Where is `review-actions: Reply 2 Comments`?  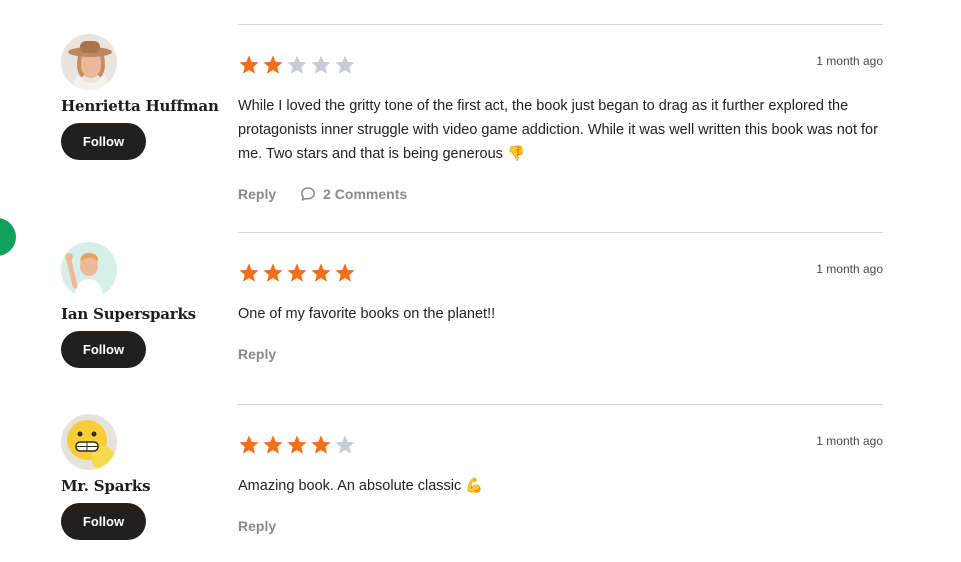 review-actions: Reply 2 Comments is located at coordinates (560, 194).